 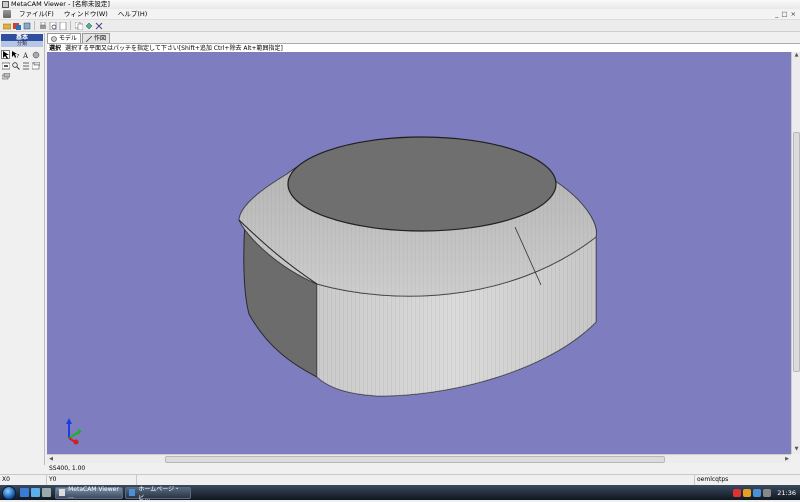 What do you see at coordinates (98, 25) in the screenshot?
I see `snap-icon` at bounding box center [98, 25].